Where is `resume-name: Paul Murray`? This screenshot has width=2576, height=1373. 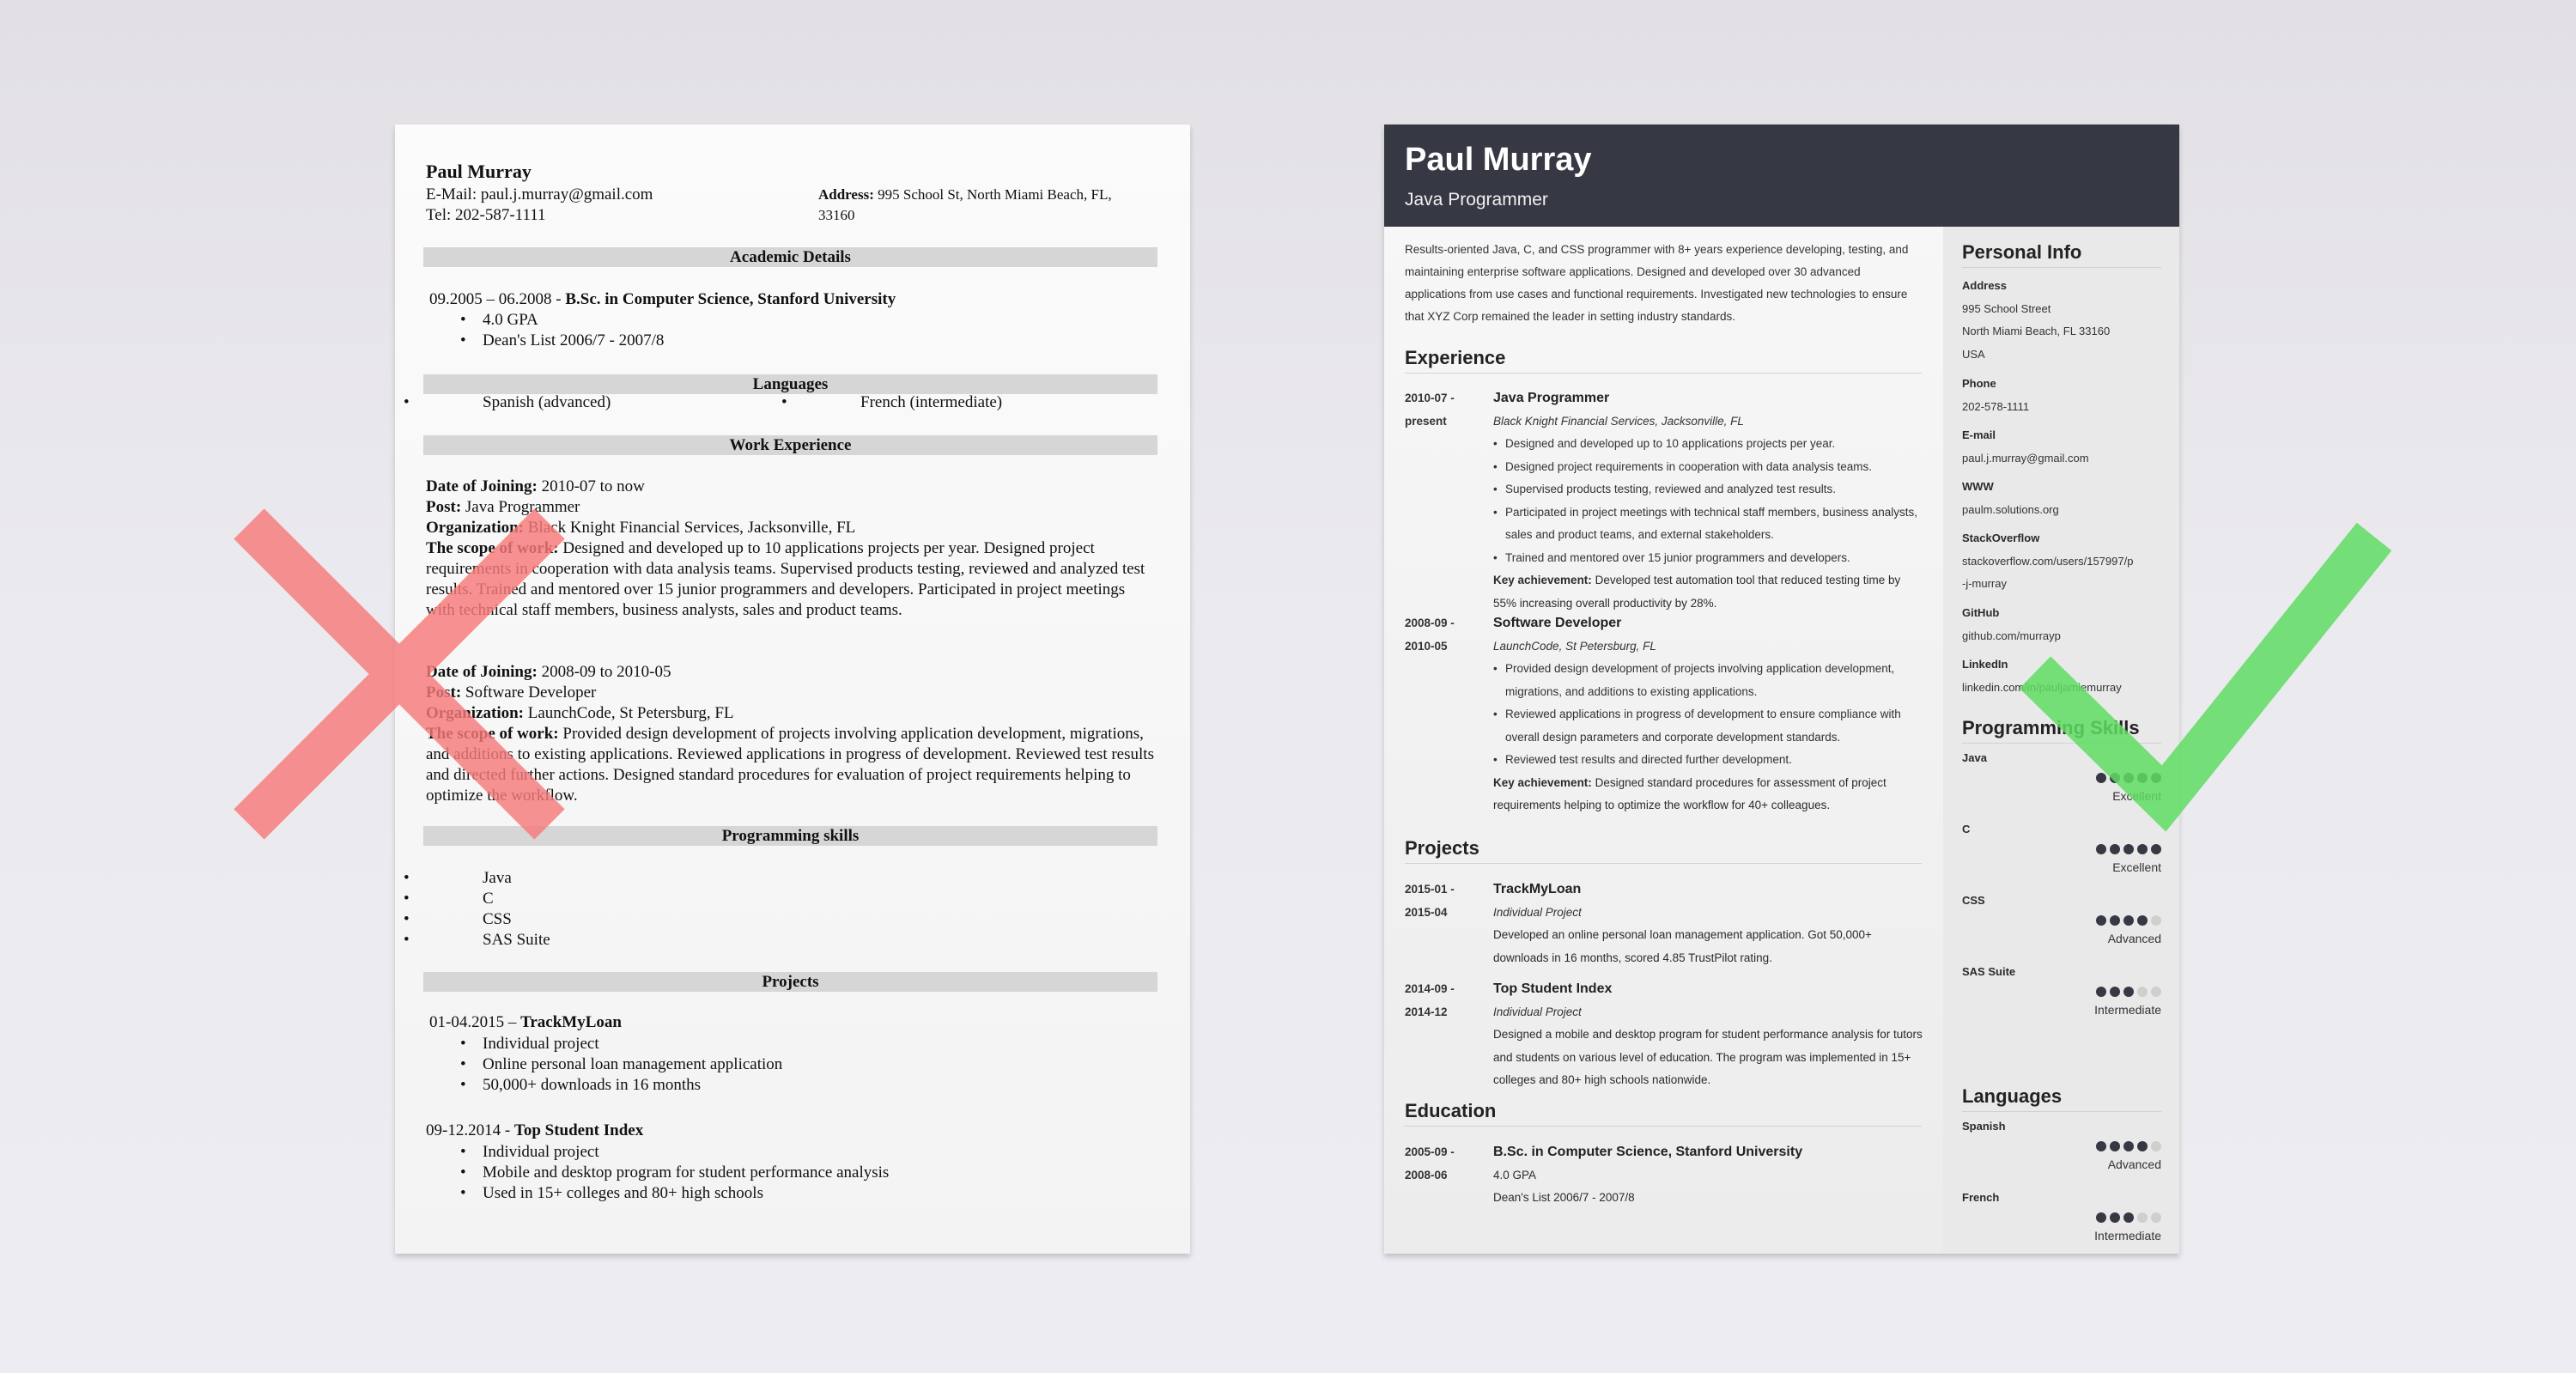
resume-name: Paul Murray is located at coordinates (1499, 160).